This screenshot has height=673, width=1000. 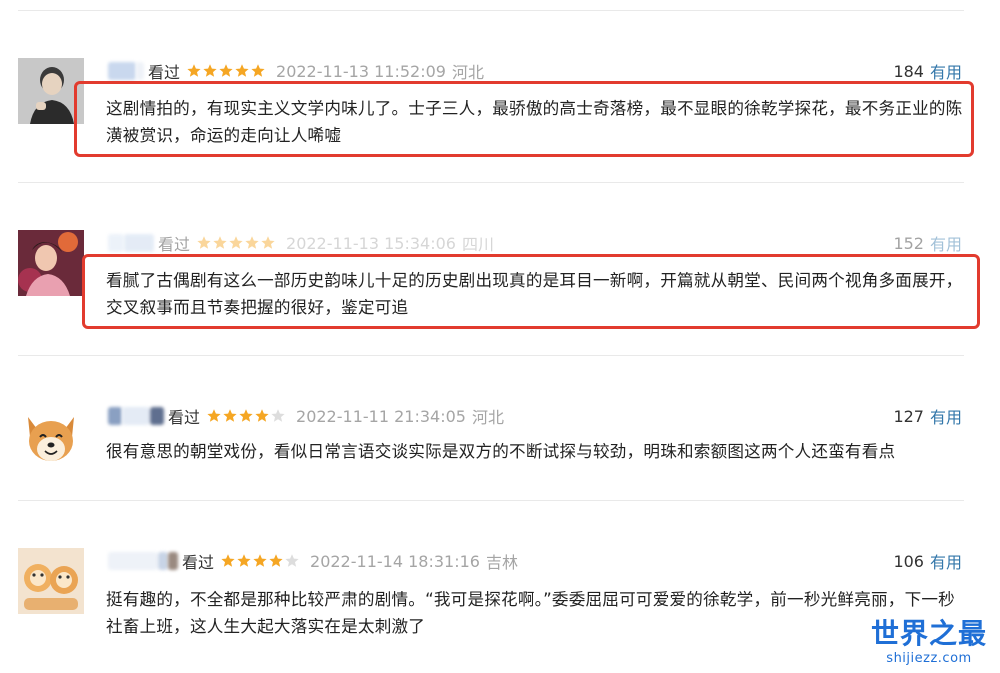 I want to click on useful-count: 127, so click(x=908, y=416).